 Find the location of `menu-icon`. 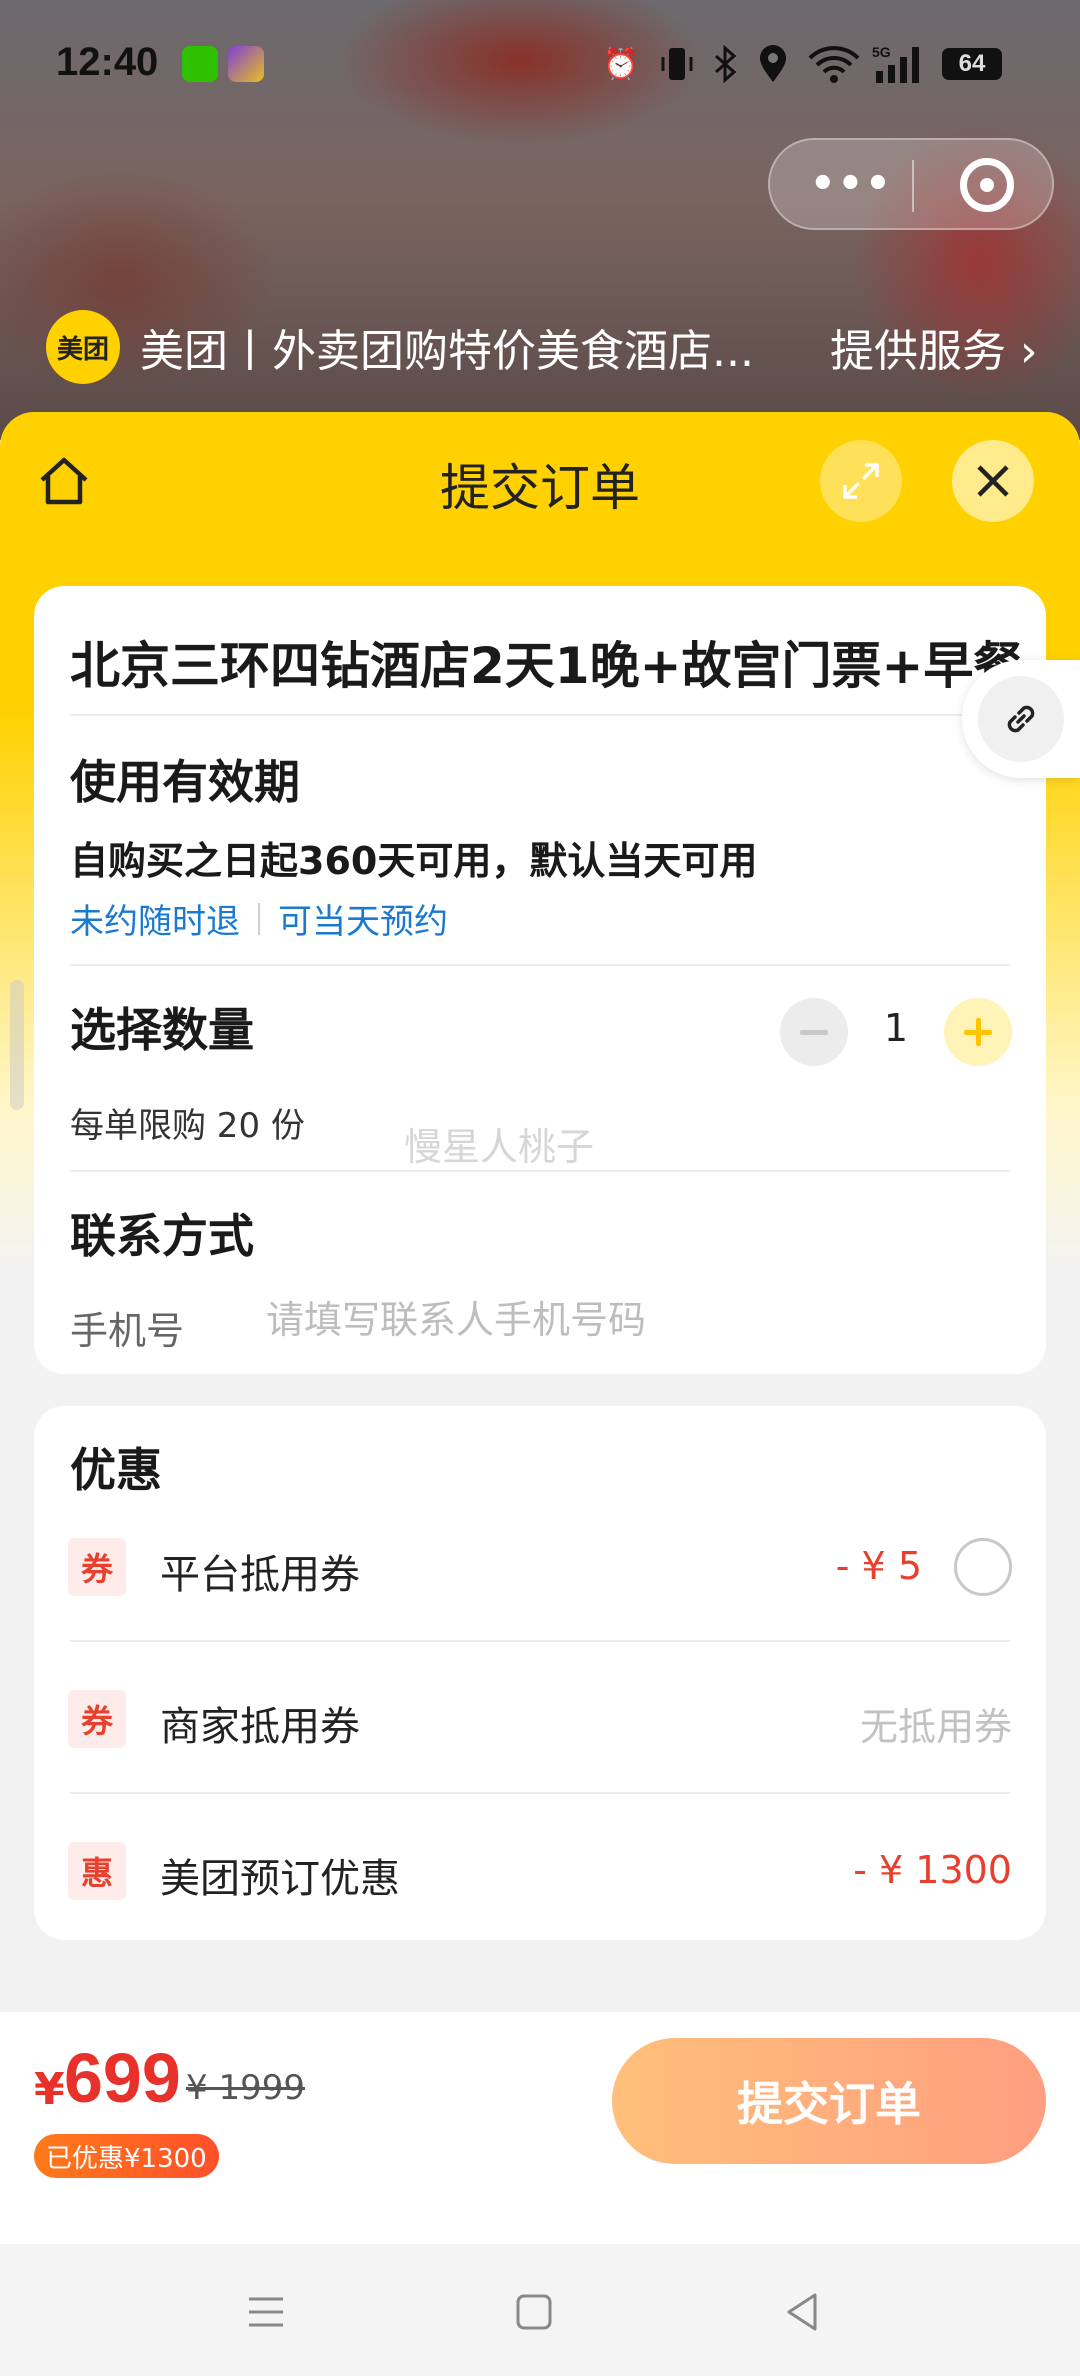

menu-icon is located at coordinates (266, 2312).